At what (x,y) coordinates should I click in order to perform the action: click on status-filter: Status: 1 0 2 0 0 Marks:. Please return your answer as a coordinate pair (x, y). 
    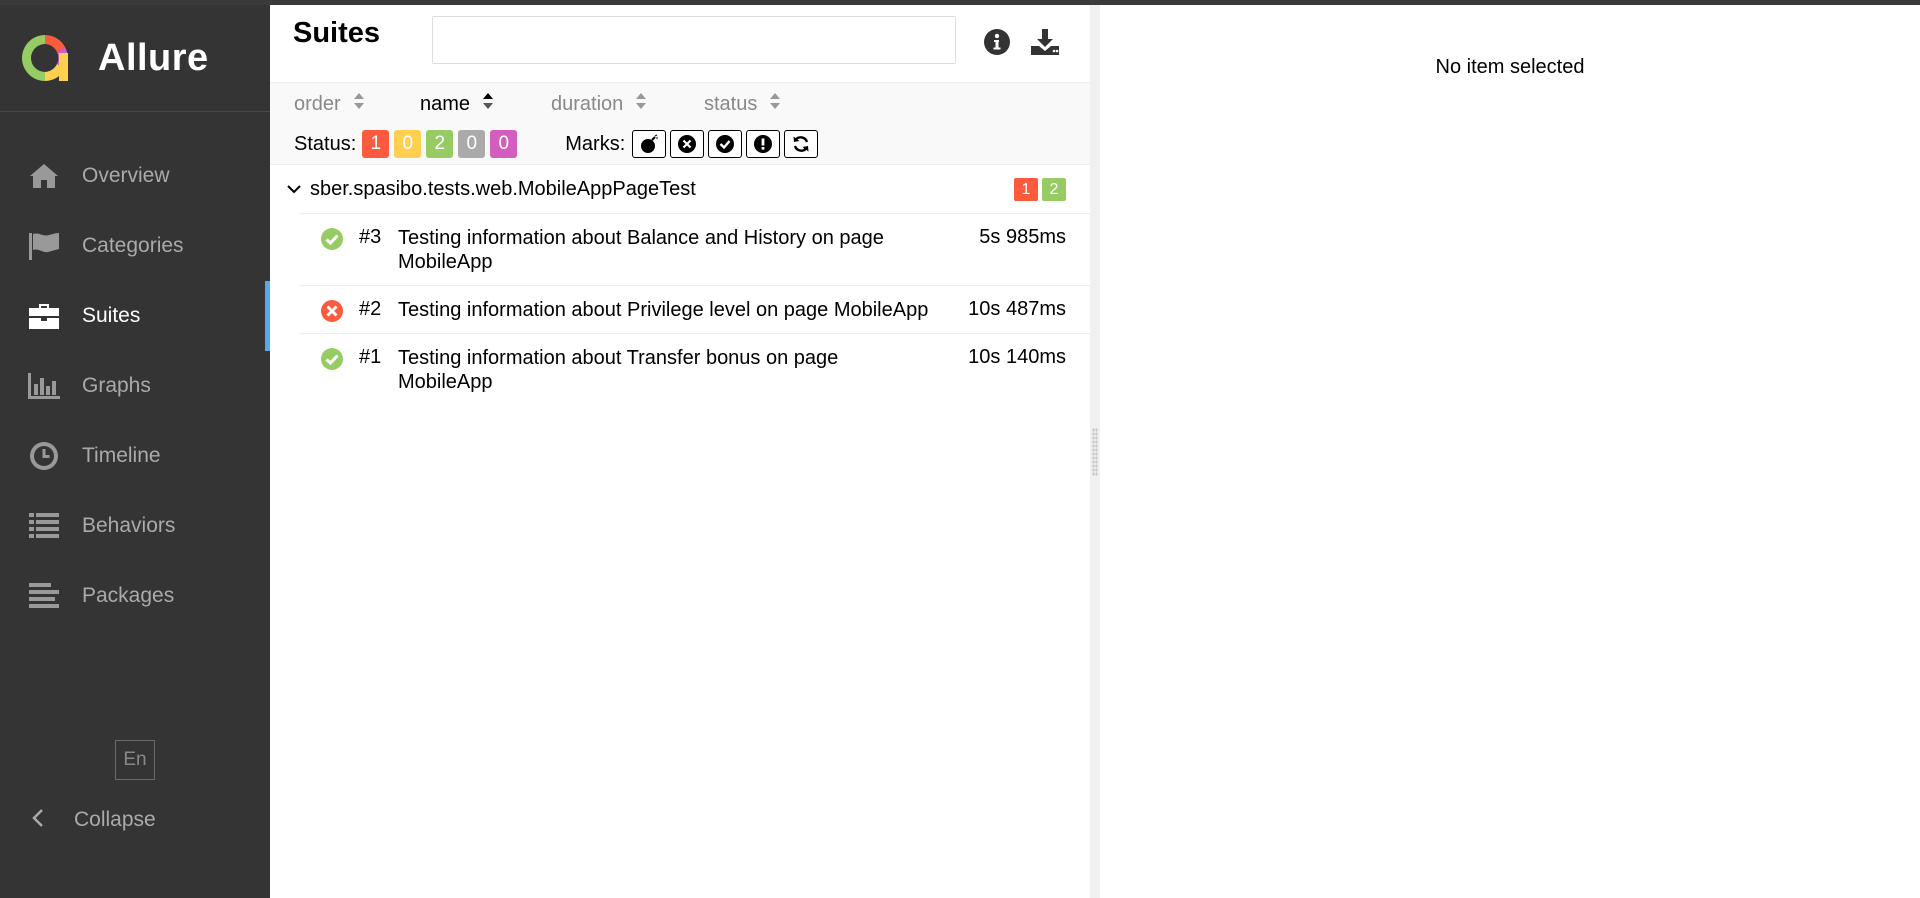
    Looking at the image, I should click on (556, 144).